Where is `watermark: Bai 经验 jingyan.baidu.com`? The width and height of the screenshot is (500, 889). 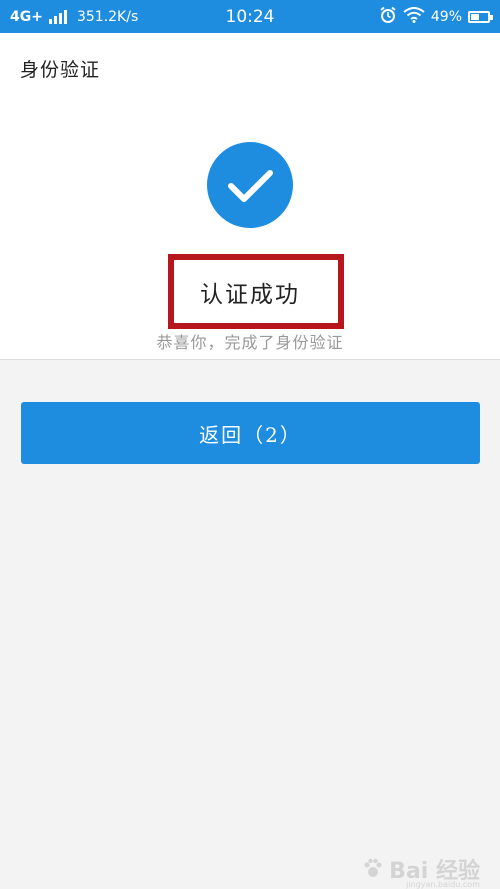
watermark: Bai 经验 jingyan.baidu.com is located at coordinates (420, 872).